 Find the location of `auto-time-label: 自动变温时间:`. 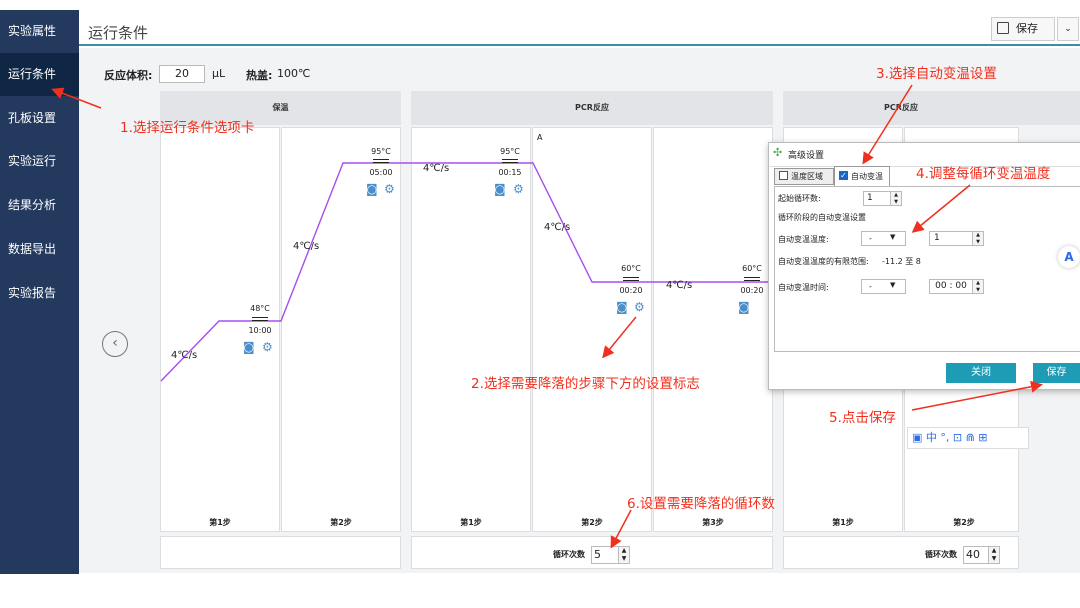

auto-time-label: 自动变温时间: is located at coordinates (803, 287).